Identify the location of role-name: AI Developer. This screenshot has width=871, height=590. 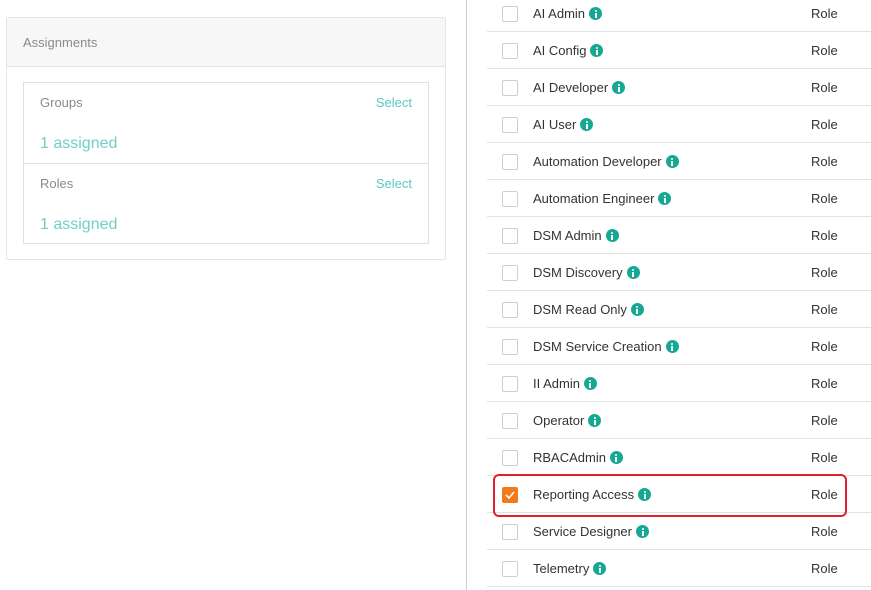
(579, 87).